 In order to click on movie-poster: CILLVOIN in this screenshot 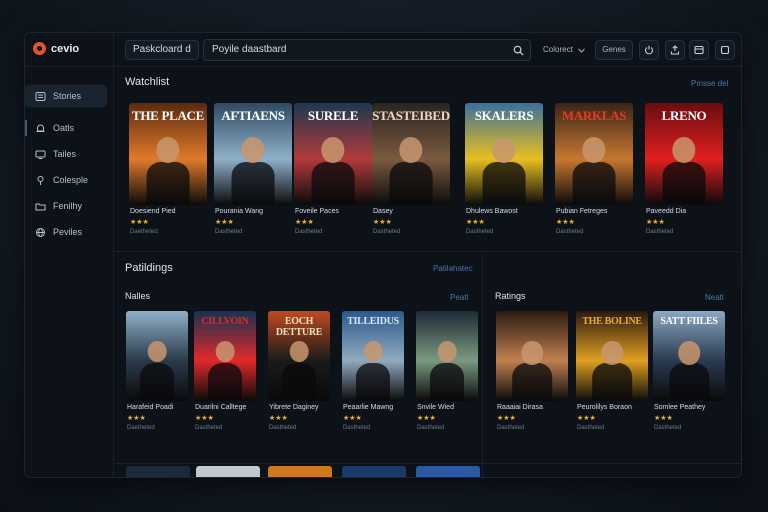, I will do `click(225, 356)`.